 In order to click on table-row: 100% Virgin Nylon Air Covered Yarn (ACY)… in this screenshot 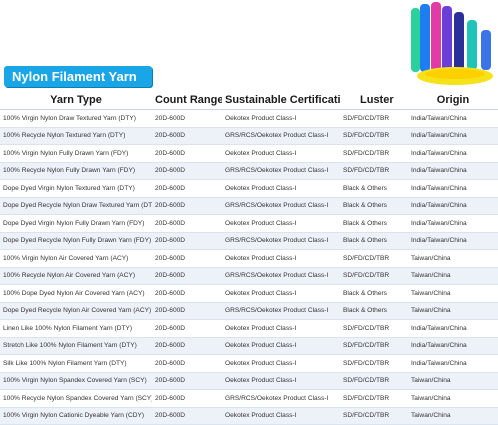, I will do `click(249, 258)`.